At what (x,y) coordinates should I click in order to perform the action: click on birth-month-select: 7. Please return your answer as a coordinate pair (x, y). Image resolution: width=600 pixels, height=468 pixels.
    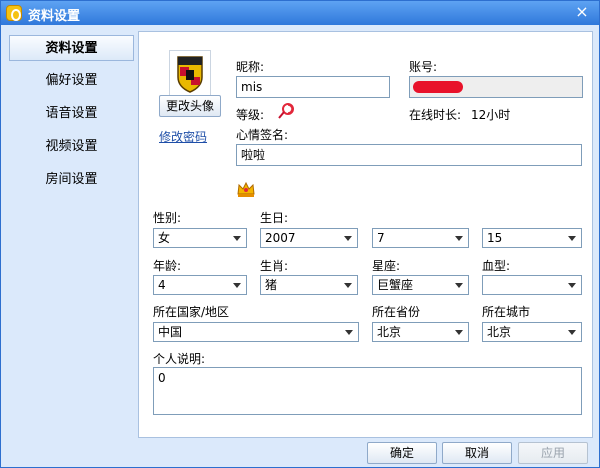
    Looking at the image, I should click on (420, 238).